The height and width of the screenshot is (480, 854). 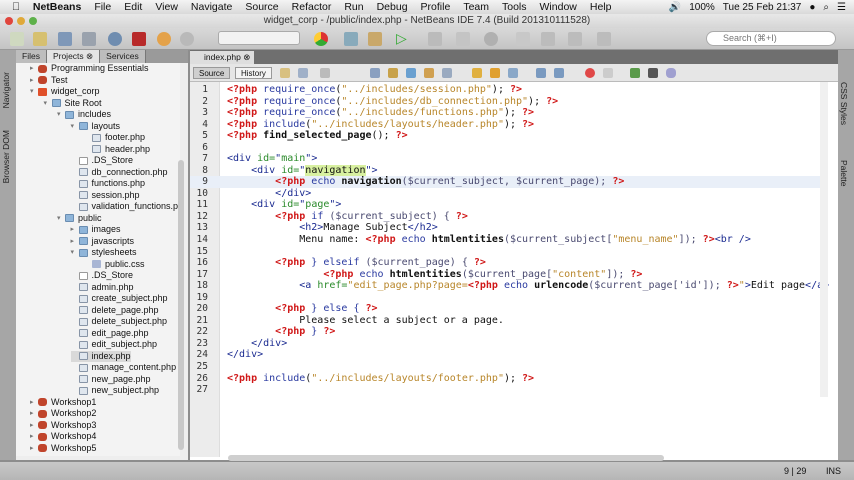 I want to click on menu-refactor: Refactor, so click(x=312, y=7).